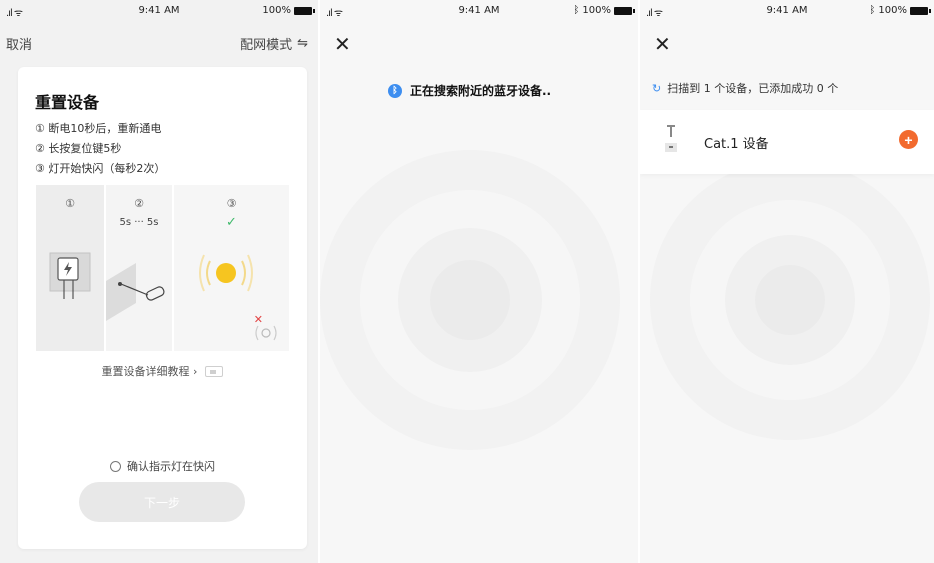 The image size is (934, 563). Describe the element at coordinates (149, 371) in the screenshot. I see `tutorial-label: 重置设备详细教程 ›` at that location.